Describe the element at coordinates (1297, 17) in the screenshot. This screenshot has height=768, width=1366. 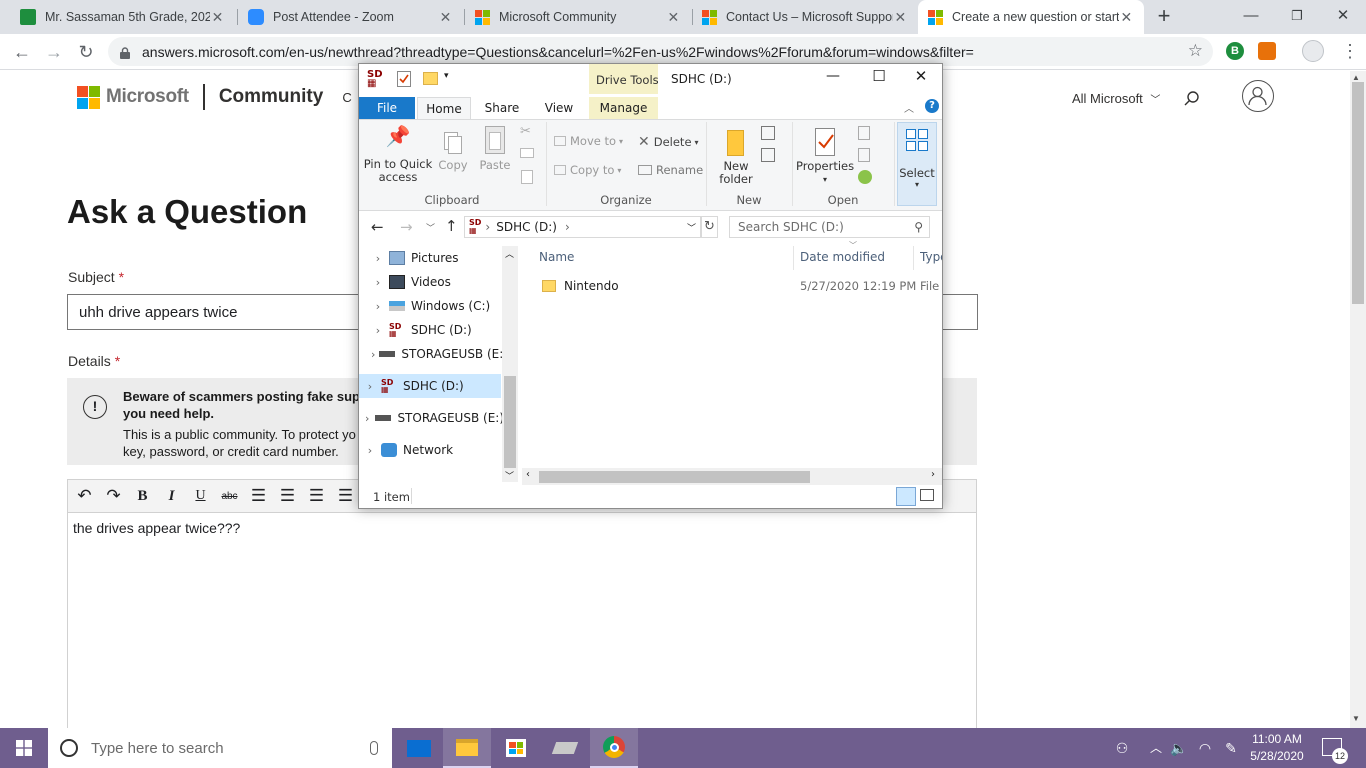
I see `restore-button: ❐` at that location.